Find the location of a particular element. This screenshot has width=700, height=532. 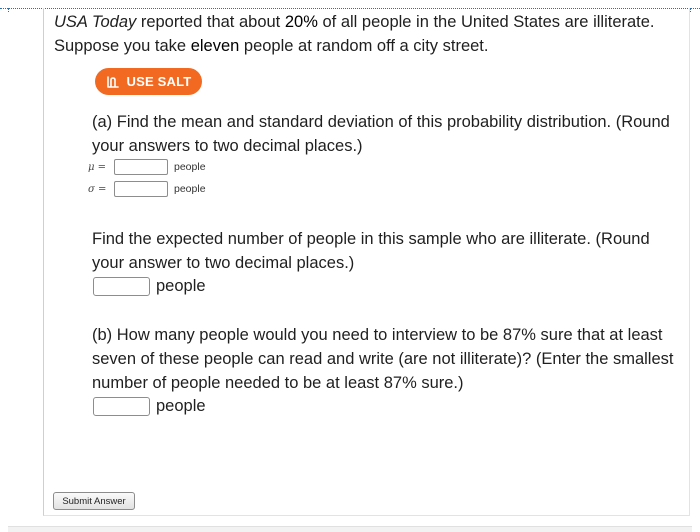

part-b-row: people is located at coordinates (149, 406).